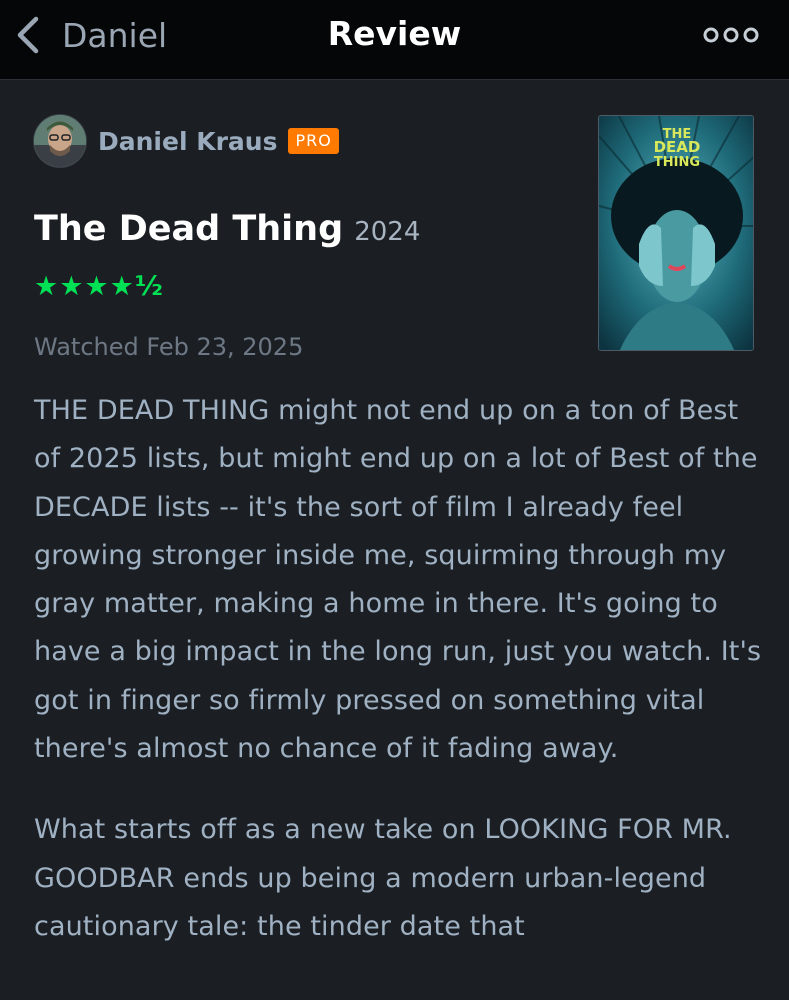  I want to click on author-name: Daniel Kraus, so click(187, 141).